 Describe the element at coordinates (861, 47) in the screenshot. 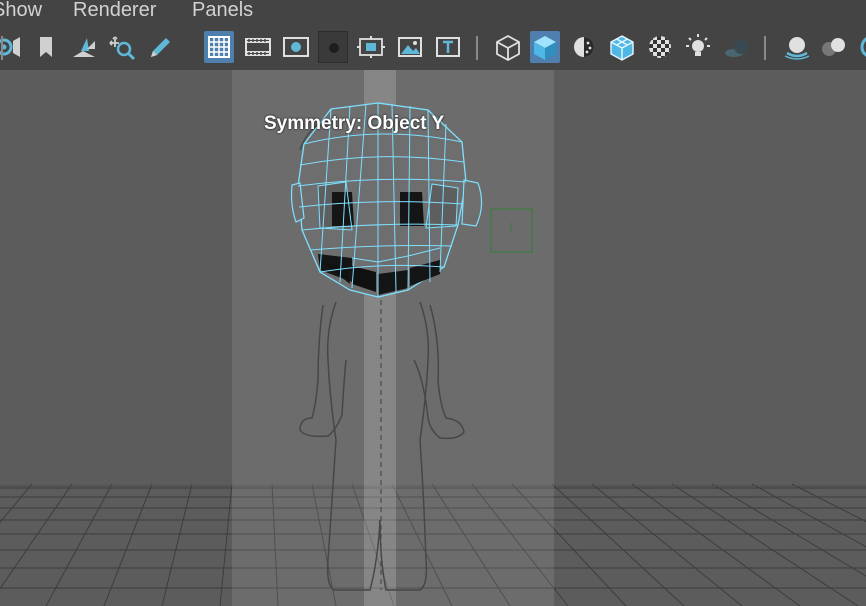

I see `isolate-select-icon` at that location.